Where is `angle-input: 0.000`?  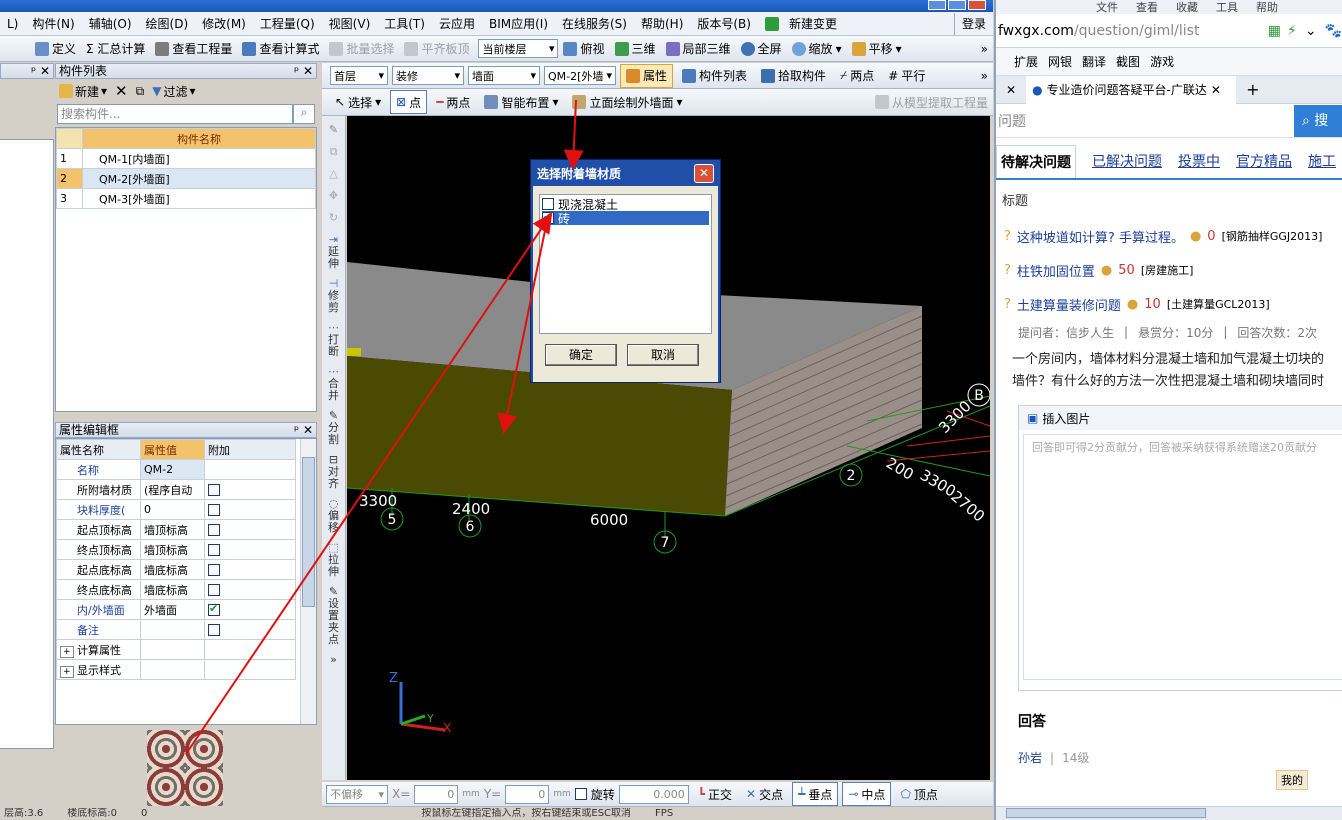
angle-input: 0.000 is located at coordinates (653, 794).